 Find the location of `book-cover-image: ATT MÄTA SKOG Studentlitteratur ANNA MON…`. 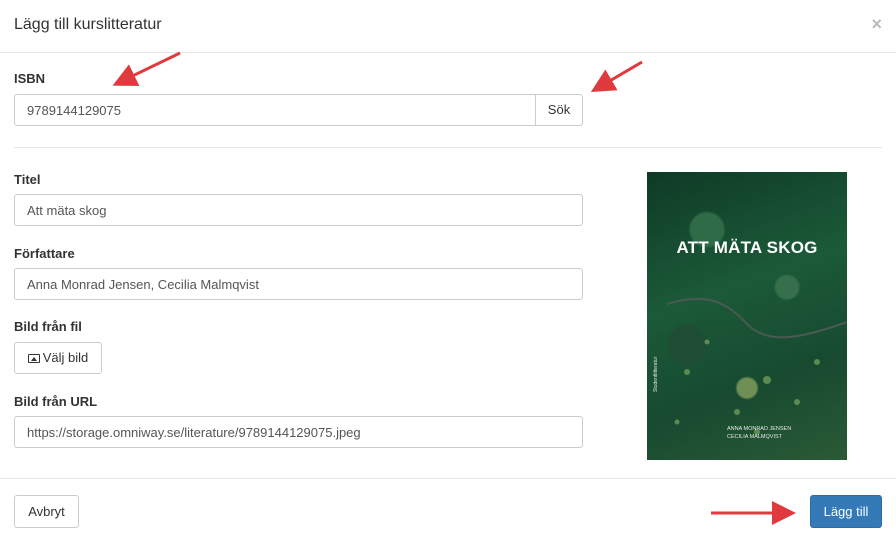

book-cover-image: ATT MÄTA SKOG Studentlitteratur ANNA MON… is located at coordinates (747, 316).